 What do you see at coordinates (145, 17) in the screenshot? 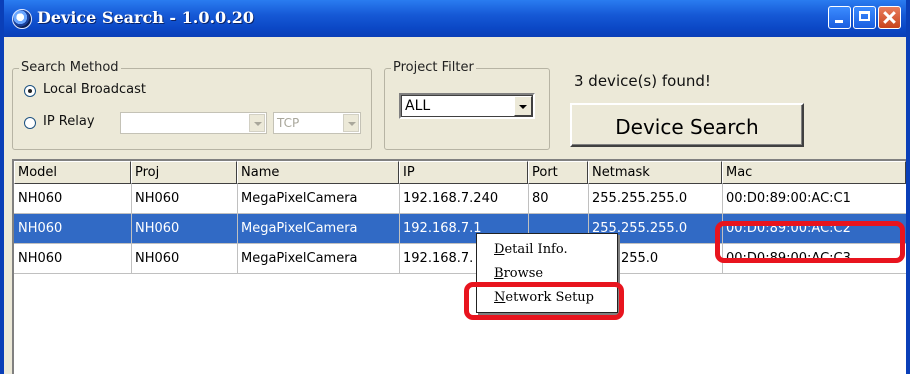
I see `window-title: Device Search - 1.0.0.20` at bounding box center [145, 17].